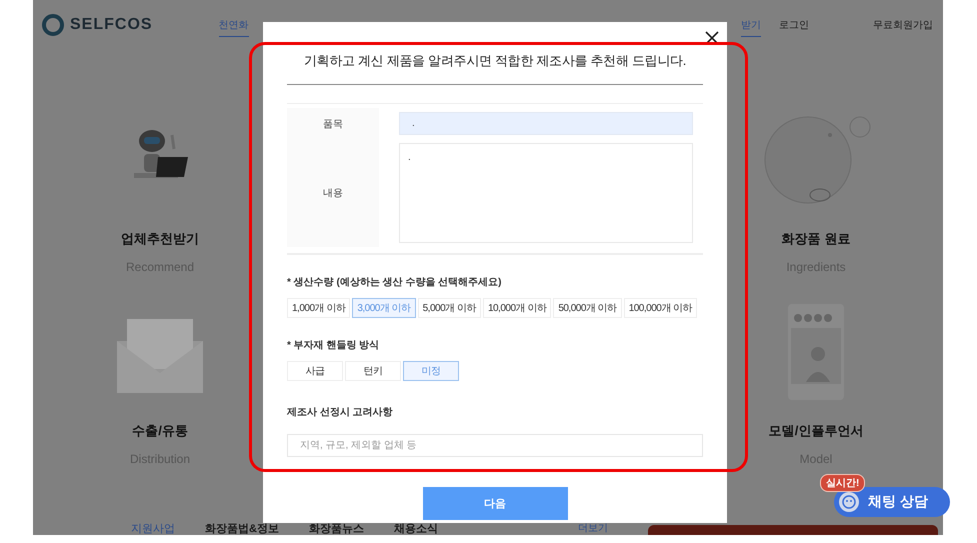 The width and height of the screenshot is (977, 543). Describe the element at coordinates (903, 25) in the screenshot. I see `account-link: 무료회원가입` at that location.